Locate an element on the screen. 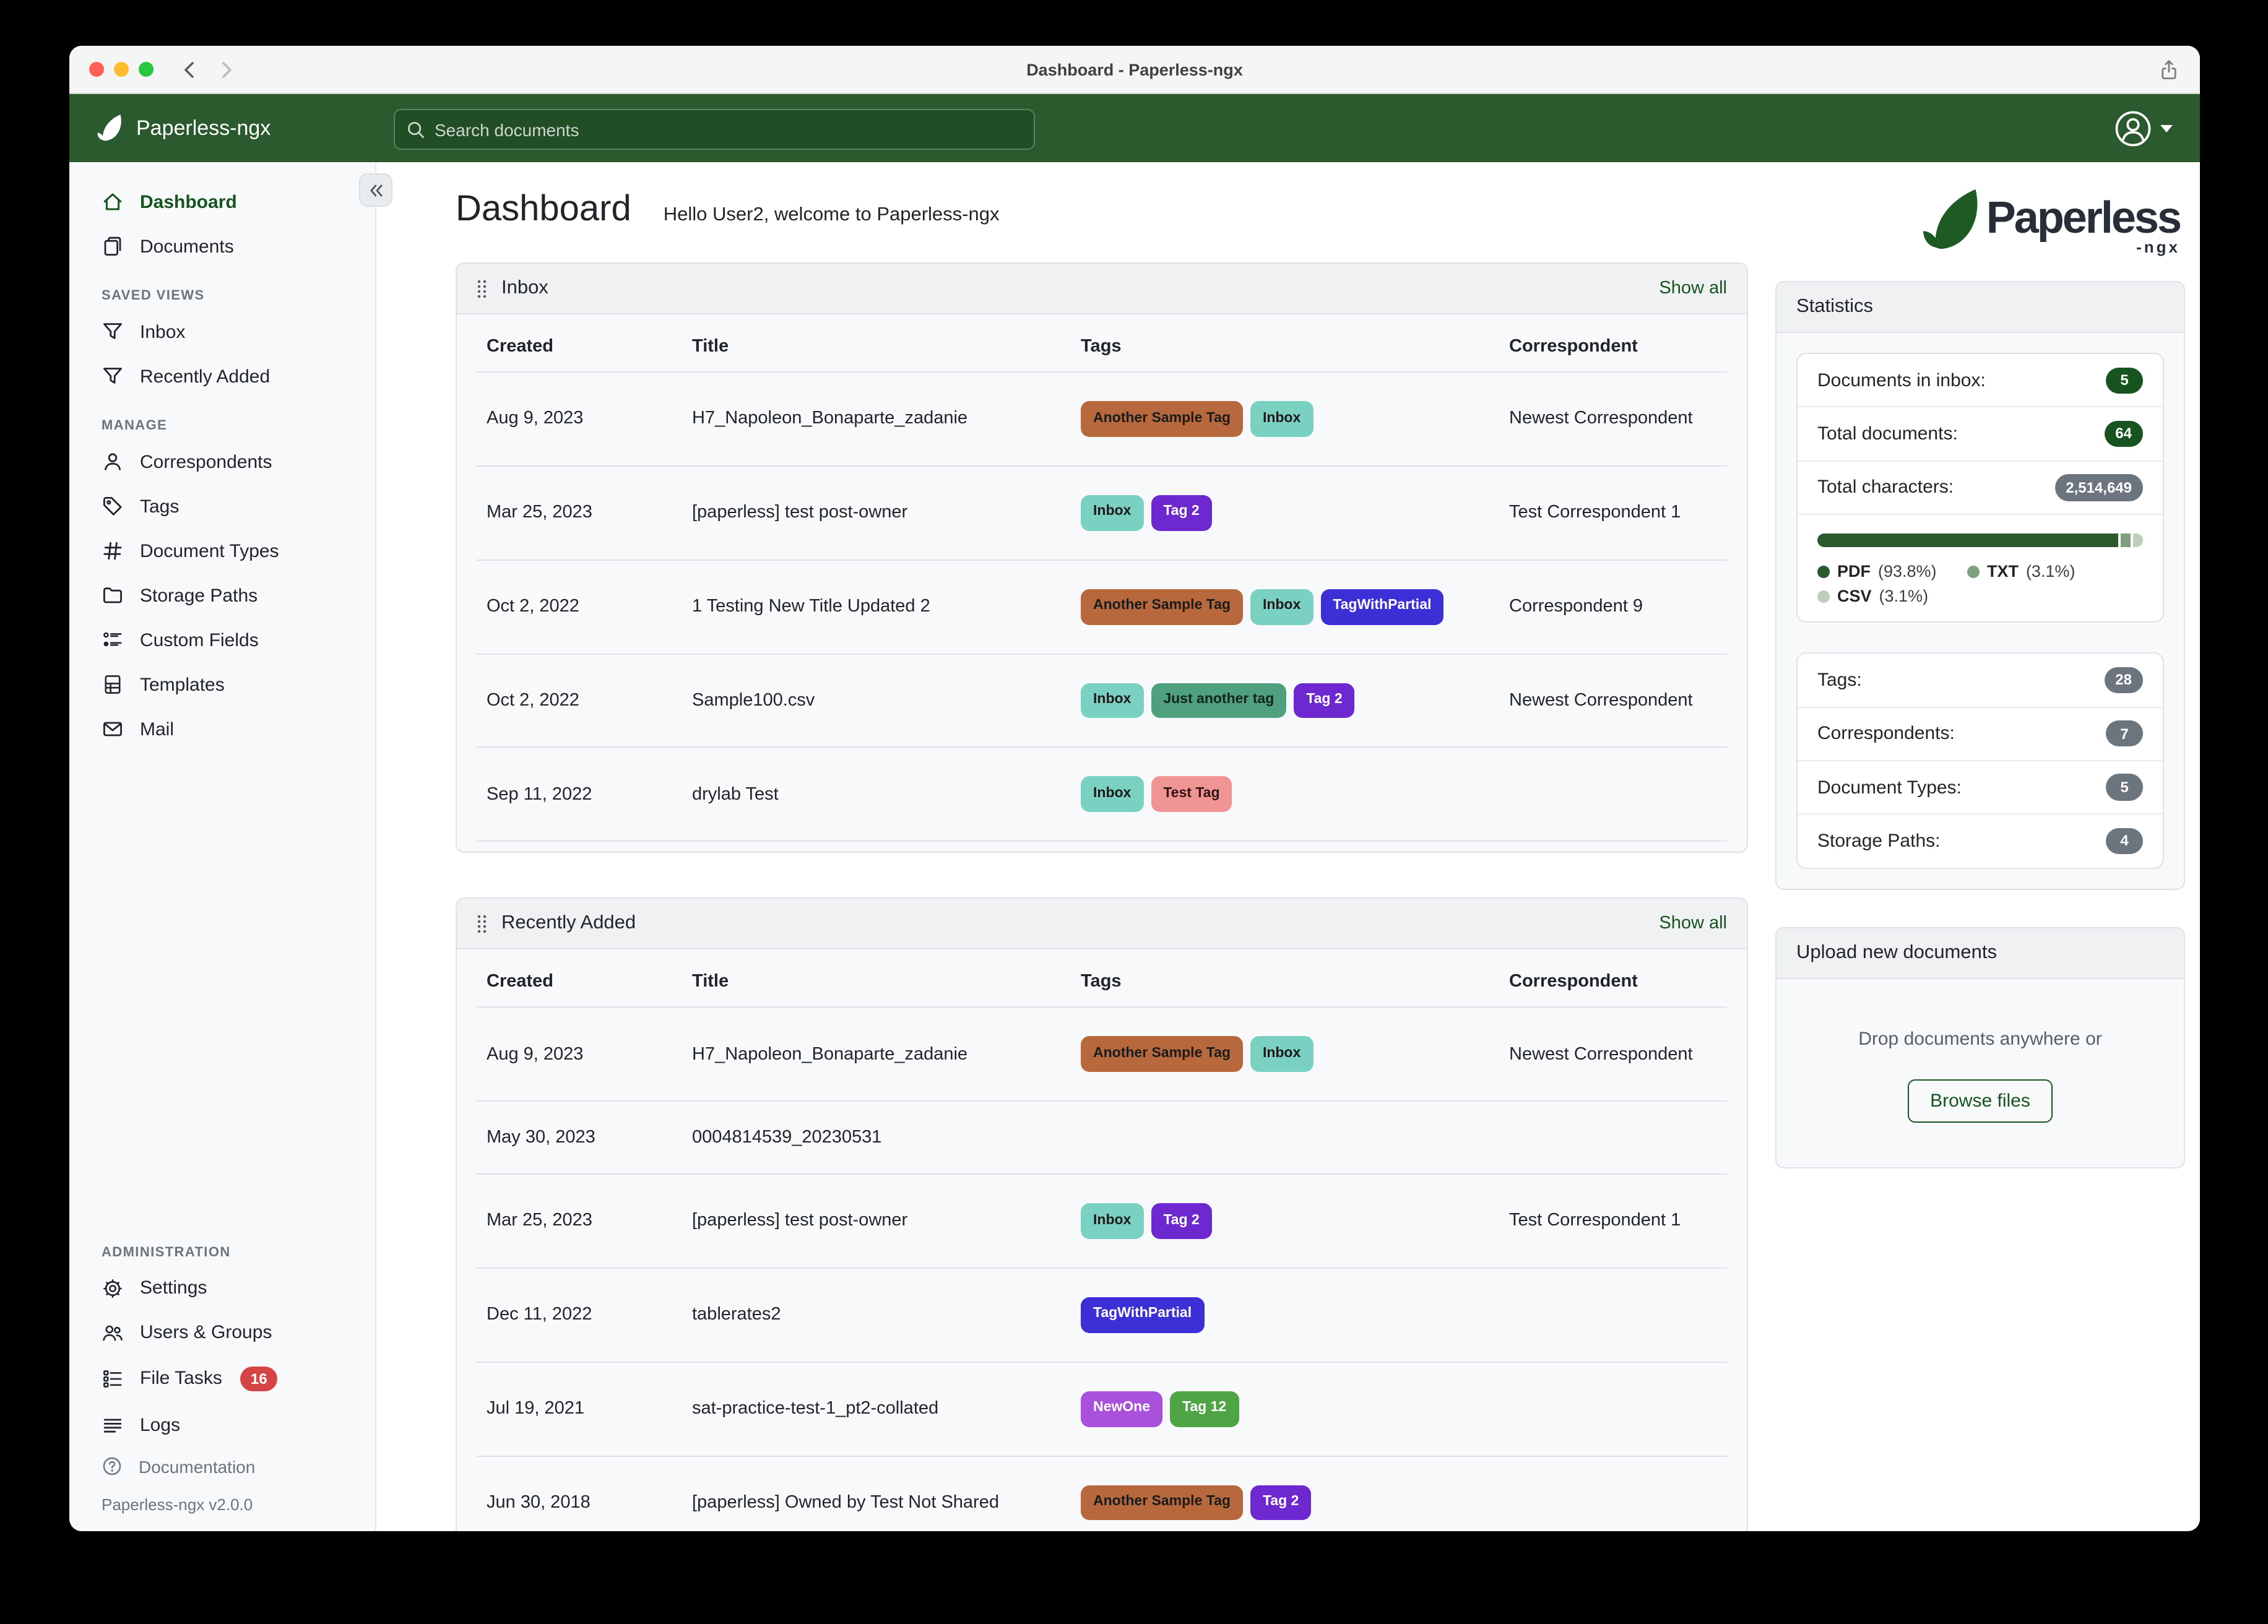 The height and width of the screenshot is (1624, 2268). bar-segment-pdf is located at coordinates (1967, 540).